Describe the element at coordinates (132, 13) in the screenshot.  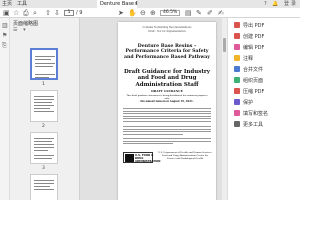
I see `hand-icon: ✋` at that location.